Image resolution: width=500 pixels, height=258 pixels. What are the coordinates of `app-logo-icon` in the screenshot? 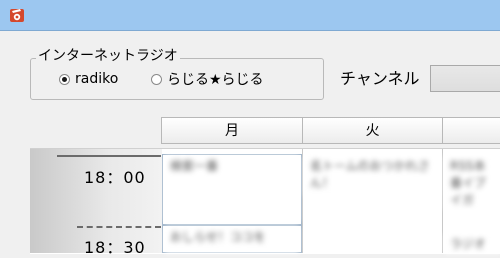 It's located at (17, 15).